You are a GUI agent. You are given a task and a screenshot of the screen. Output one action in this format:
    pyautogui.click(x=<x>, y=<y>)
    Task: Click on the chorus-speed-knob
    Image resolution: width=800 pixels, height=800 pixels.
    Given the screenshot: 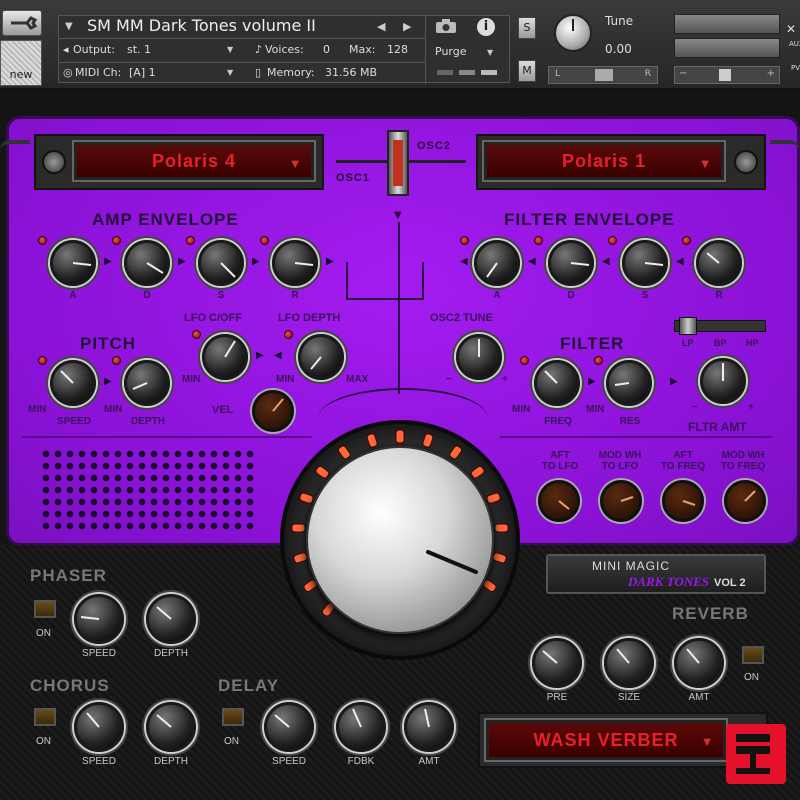 What is the action you would take?
    pyautogui.click(x=99, y=727)
    